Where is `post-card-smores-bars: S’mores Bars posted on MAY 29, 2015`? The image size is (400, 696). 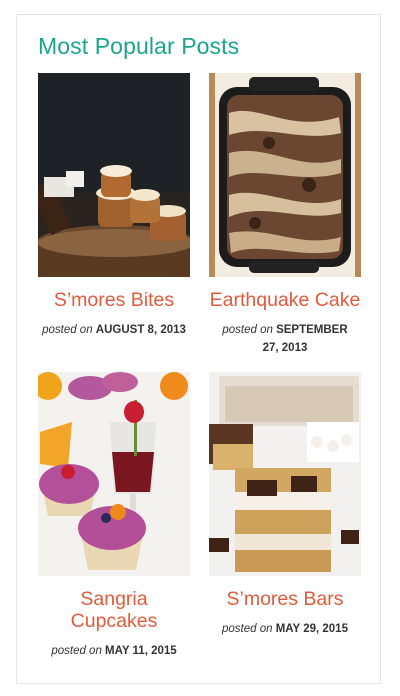
post-card-smores-bars: S’mores Bars posted on MAY 29, 2015 is located at coordinates (285, 505).